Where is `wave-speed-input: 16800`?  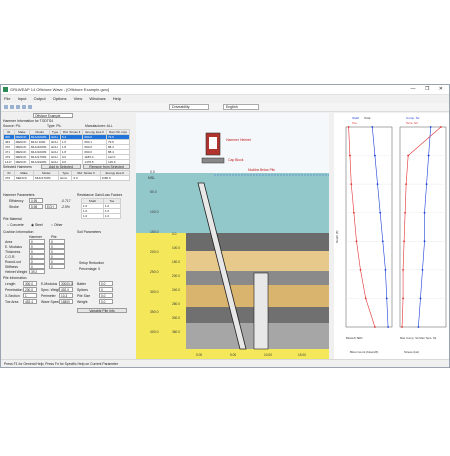 wave-speed-input: 16800 is located at coordinates (66, 301).